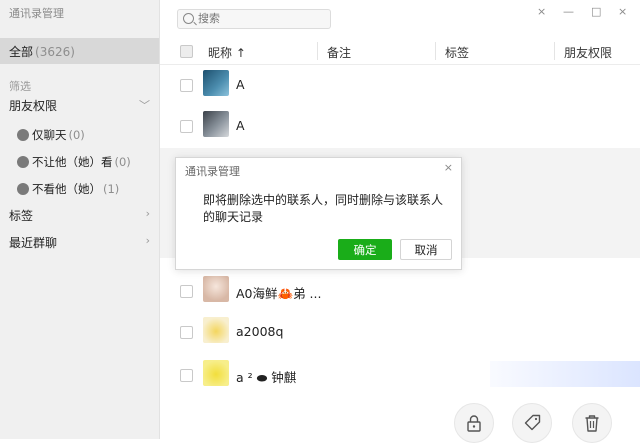  What do you see at coordinates (186, 51) in the screenshot?
I see `select-all-checkbox` at bounding box center [186, 51].